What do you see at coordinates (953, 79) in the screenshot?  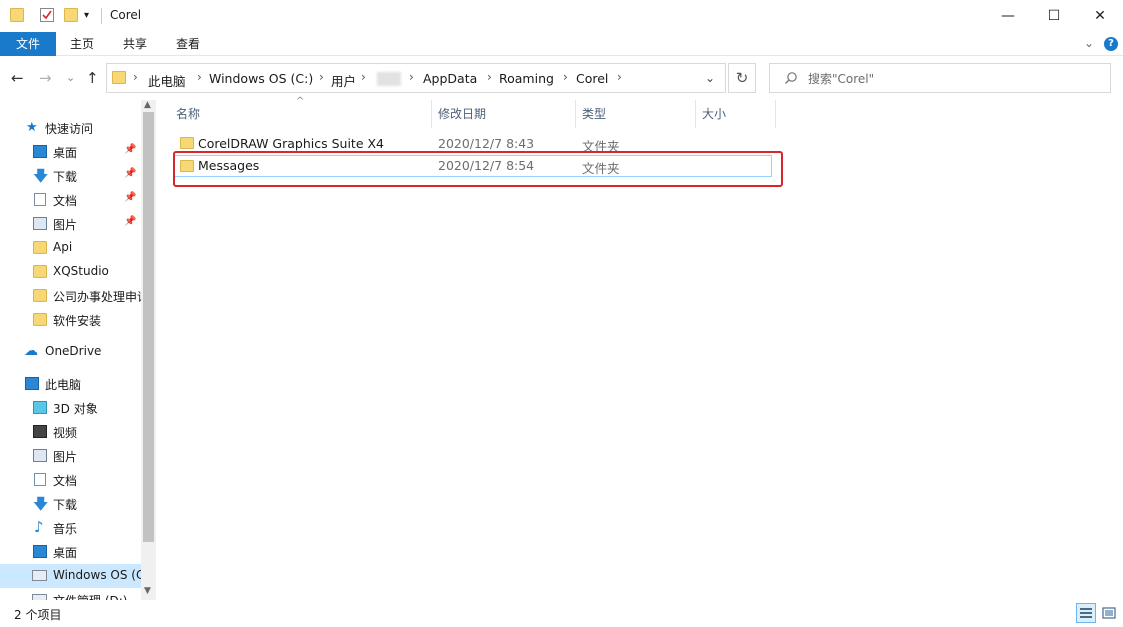 I see `search-input` at bounding box center [953, 79].